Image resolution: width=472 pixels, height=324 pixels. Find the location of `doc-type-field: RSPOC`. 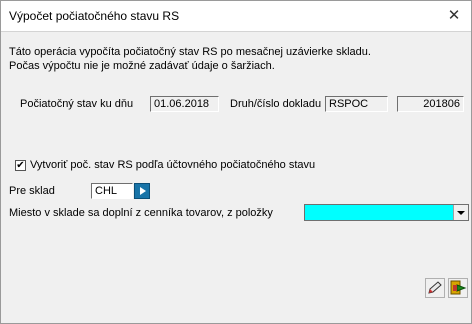

doc-type-field: RSPOC is located at coordinates (356, 104).